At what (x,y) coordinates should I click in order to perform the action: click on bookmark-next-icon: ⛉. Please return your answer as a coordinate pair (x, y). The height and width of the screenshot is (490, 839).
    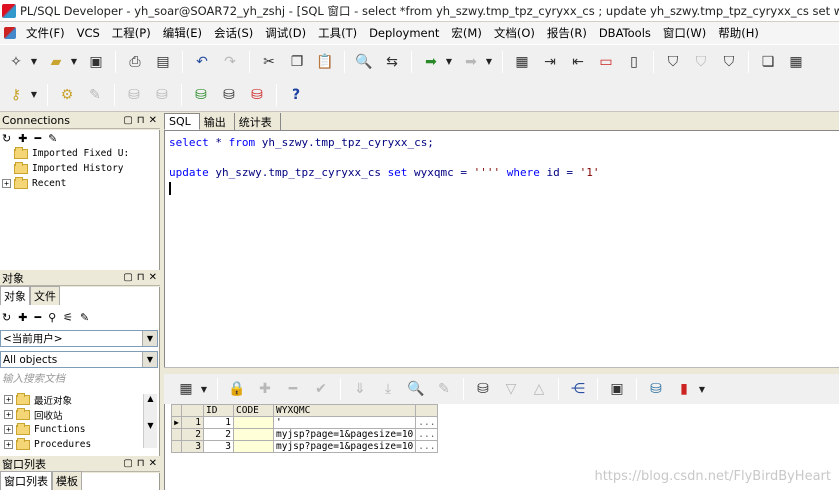
    Looking at the image, I should click on (701, 62).